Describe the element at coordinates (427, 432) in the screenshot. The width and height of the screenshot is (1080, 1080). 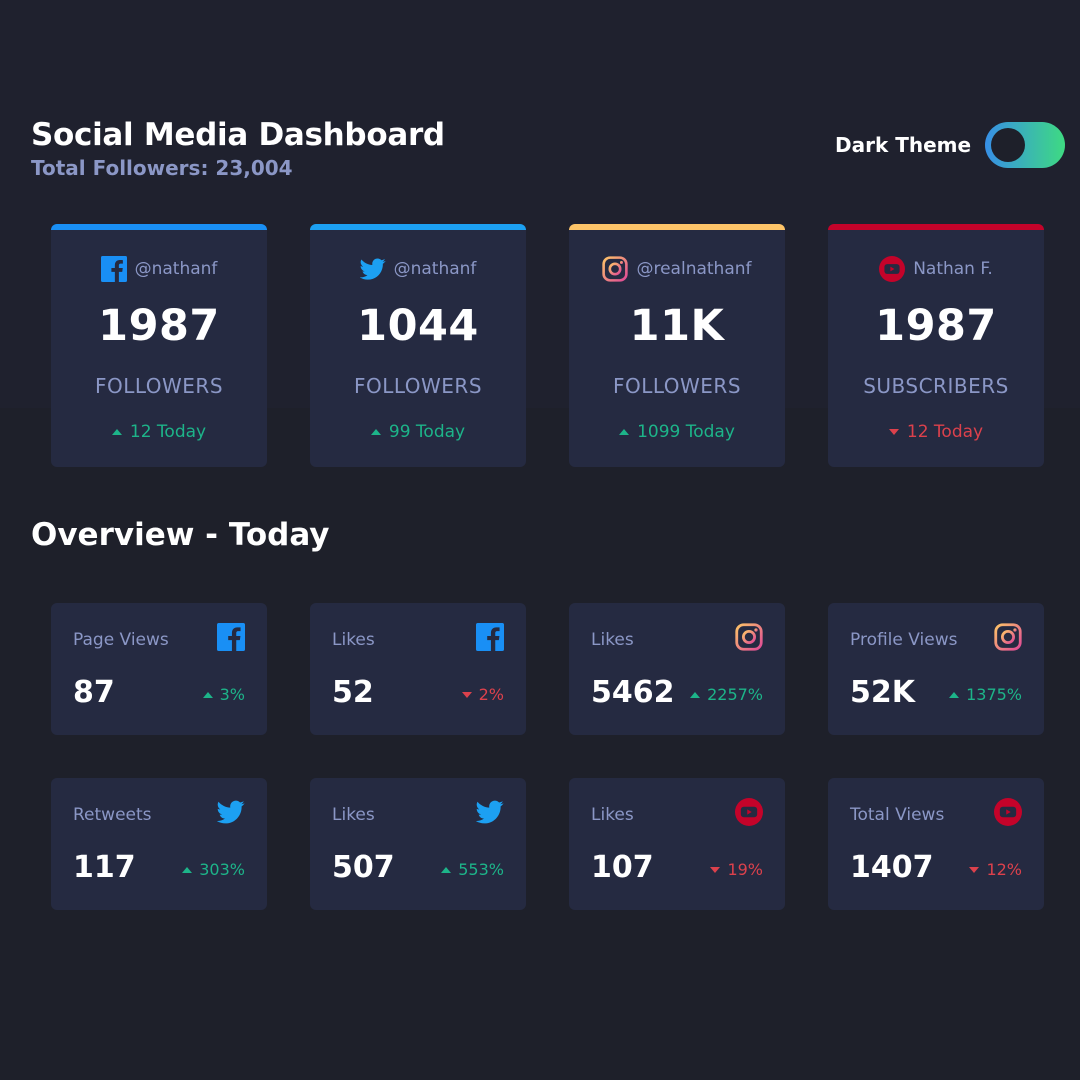
I see `today-text: 99 Today` at that location.